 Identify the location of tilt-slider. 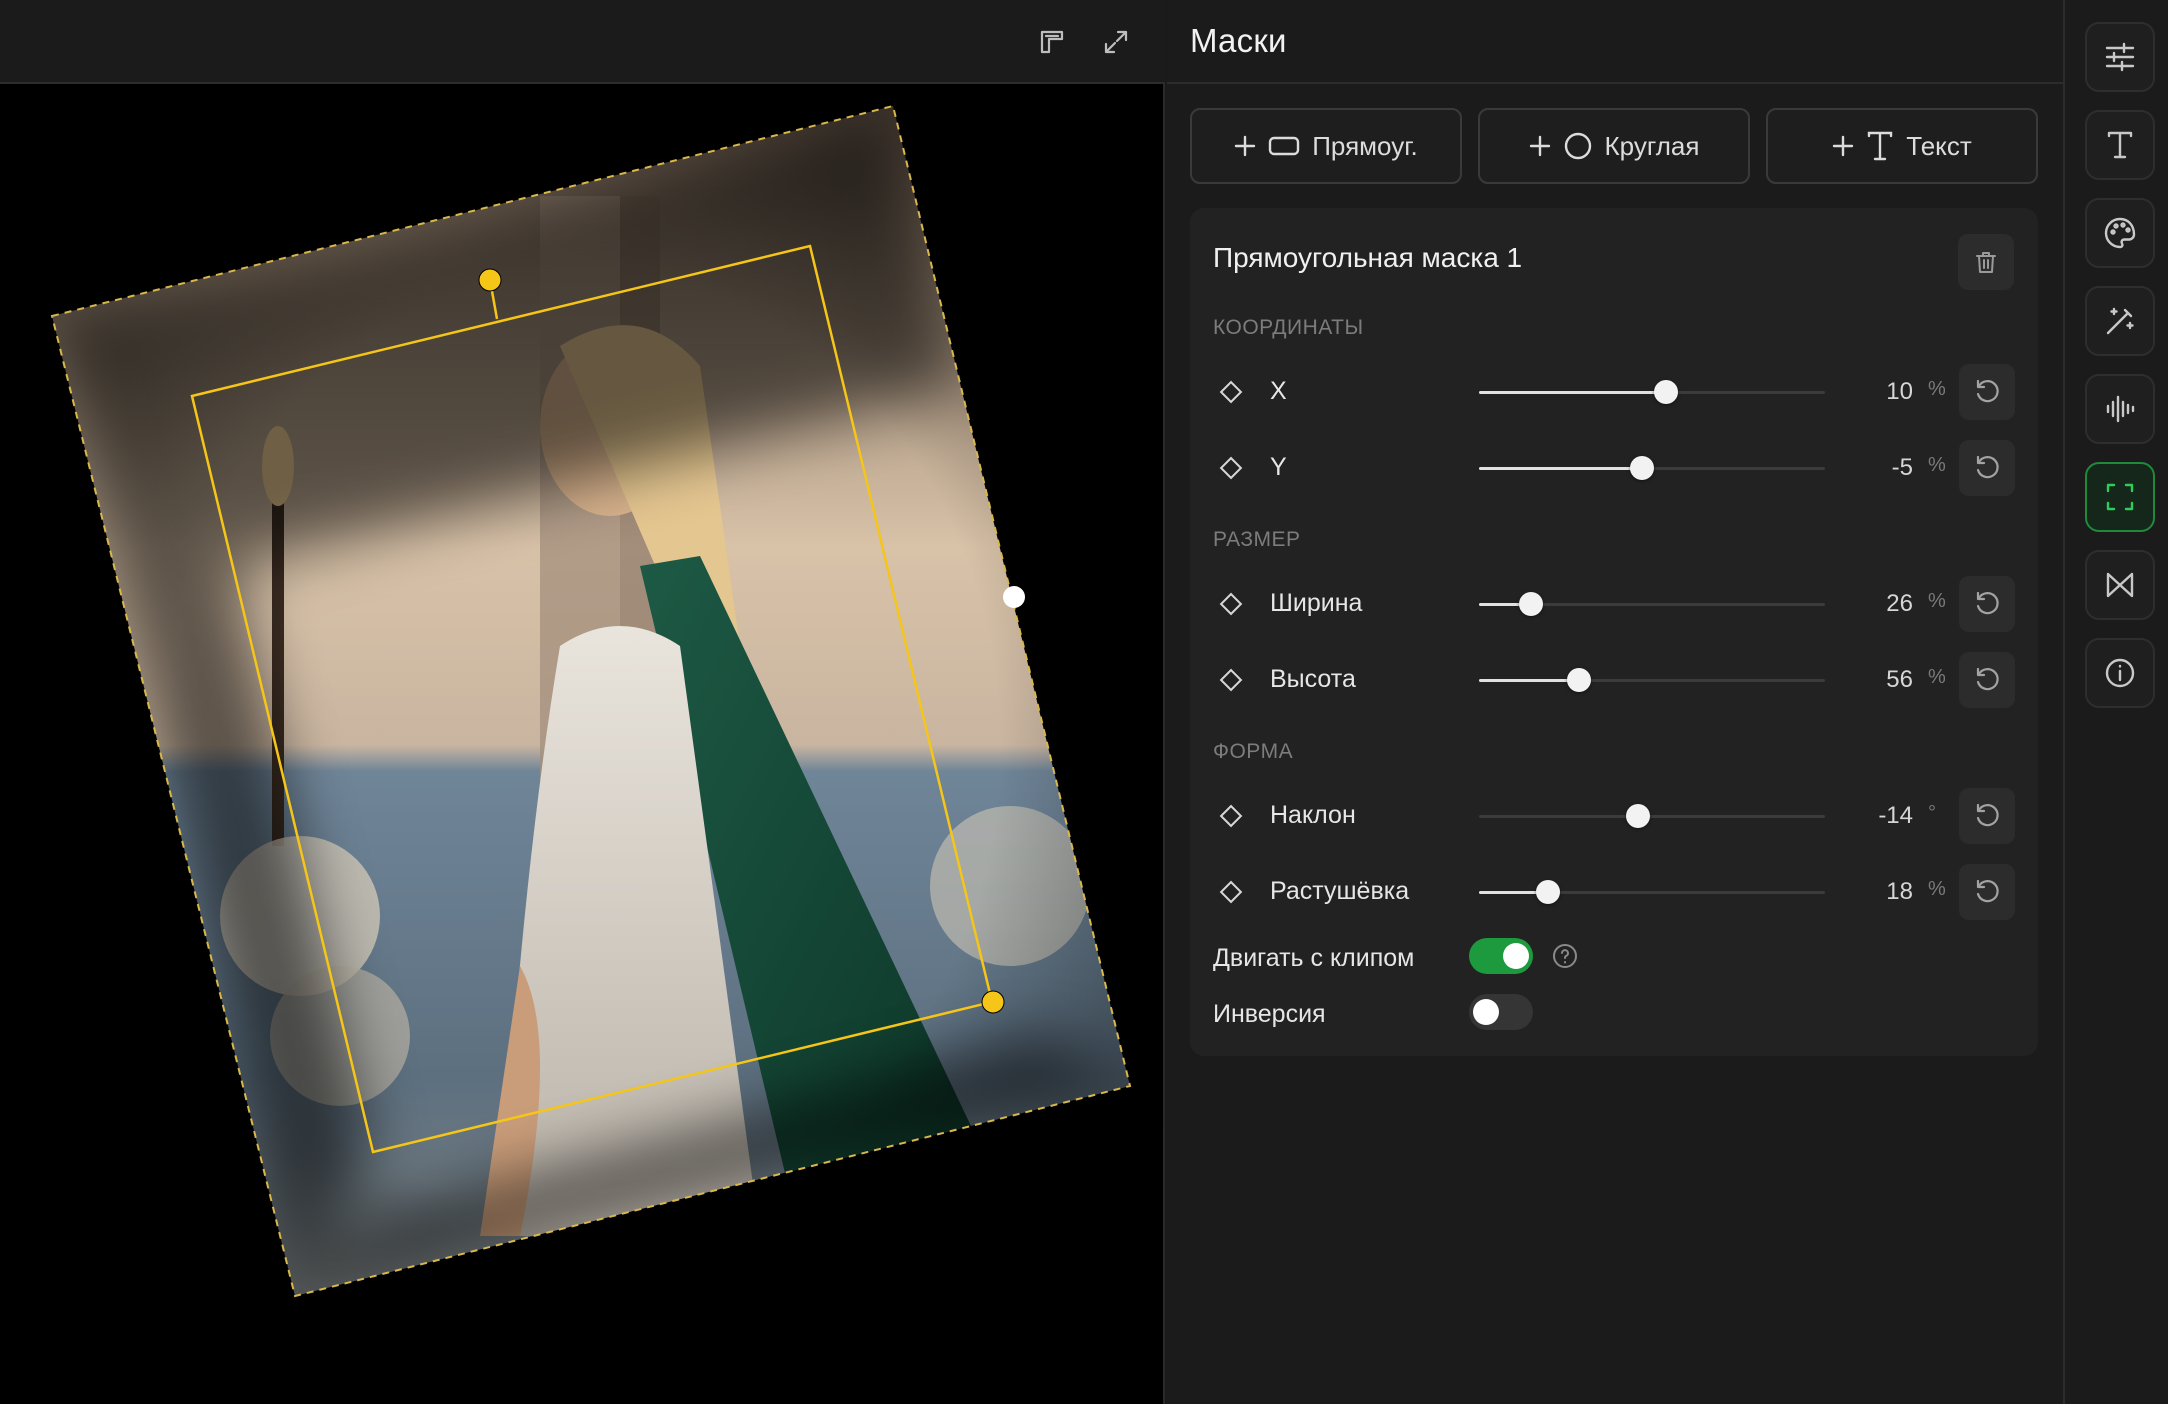
(1652, 816).